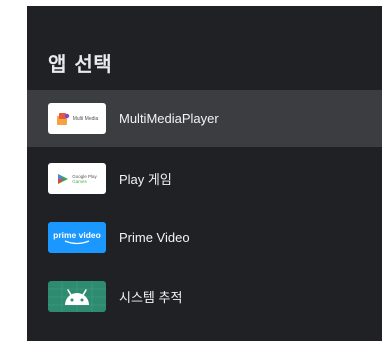 This screenshot has width=382, height=341. Describe the element at coordinates (169, 118) in the screenshot. I see `app-label-multimediaplayer: MultiMediaPlayer` at that location.